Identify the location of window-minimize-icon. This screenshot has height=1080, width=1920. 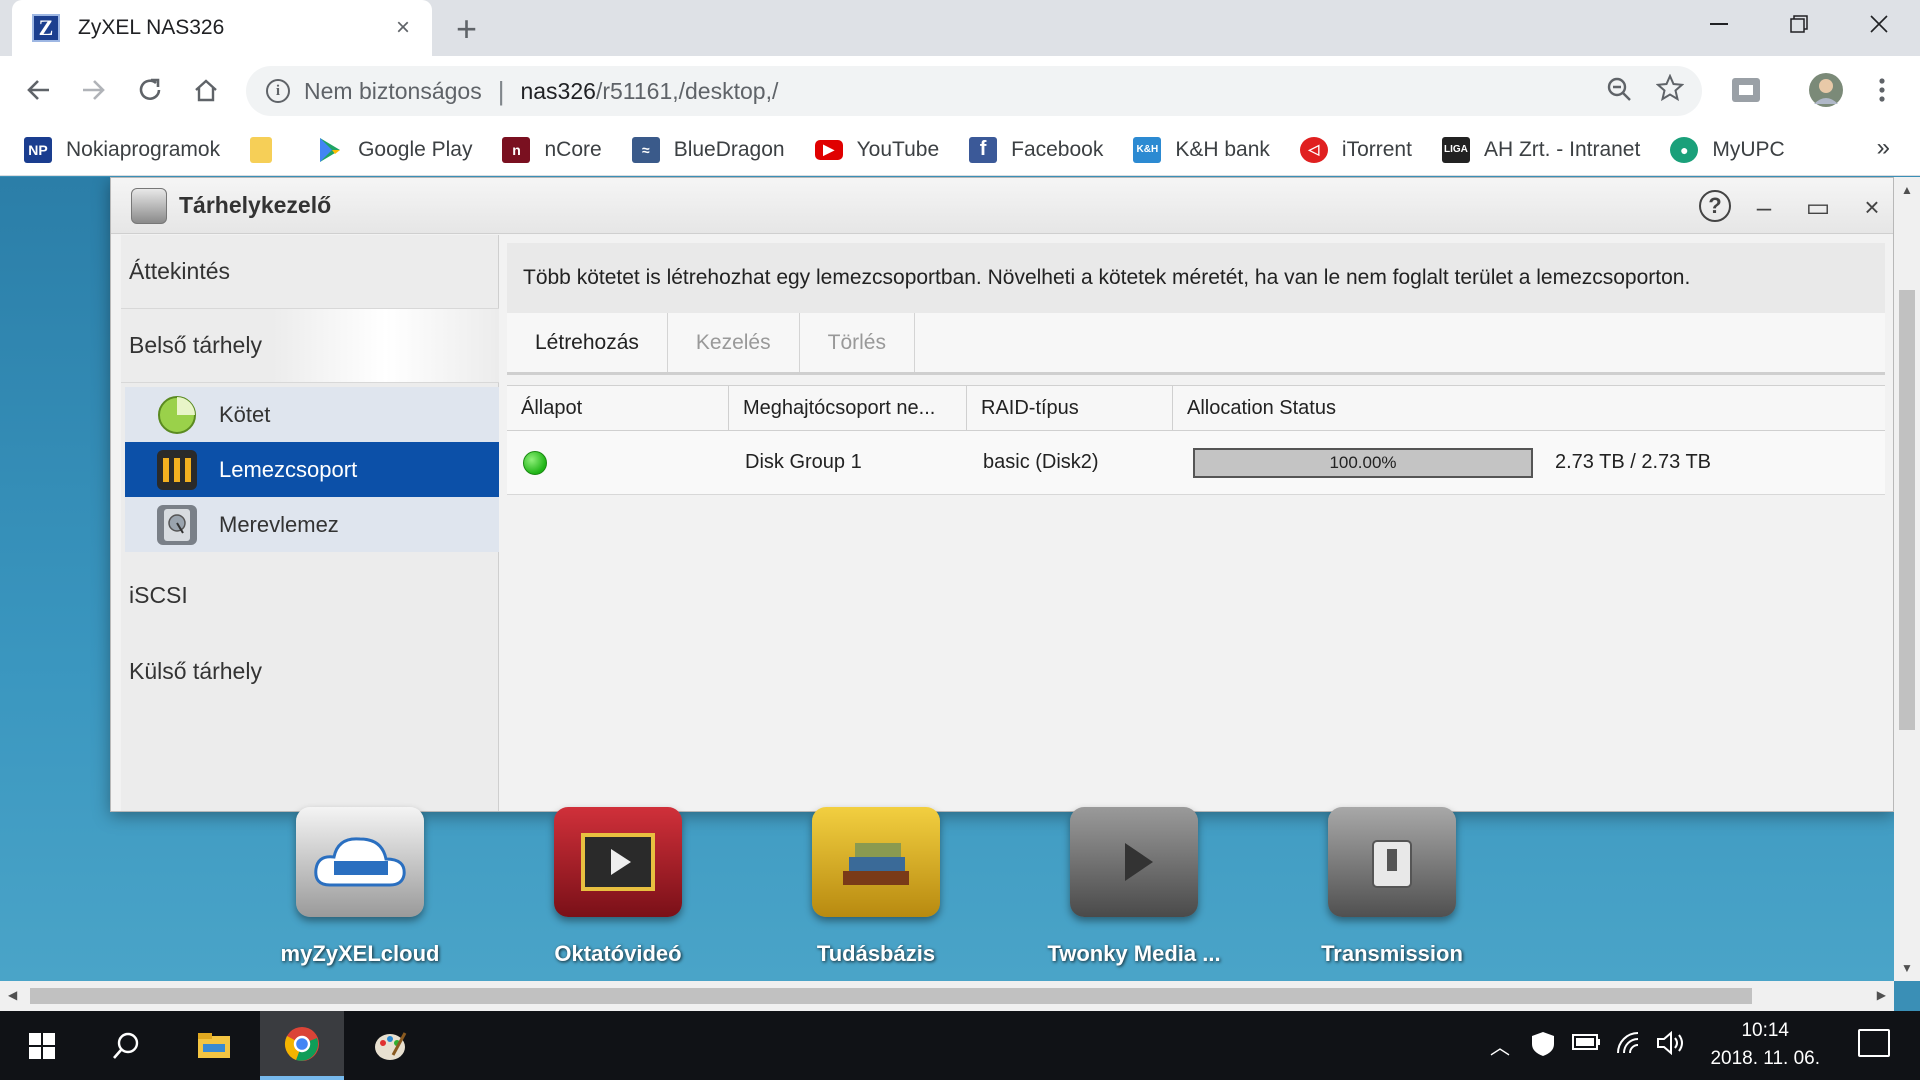
(1719, 24).